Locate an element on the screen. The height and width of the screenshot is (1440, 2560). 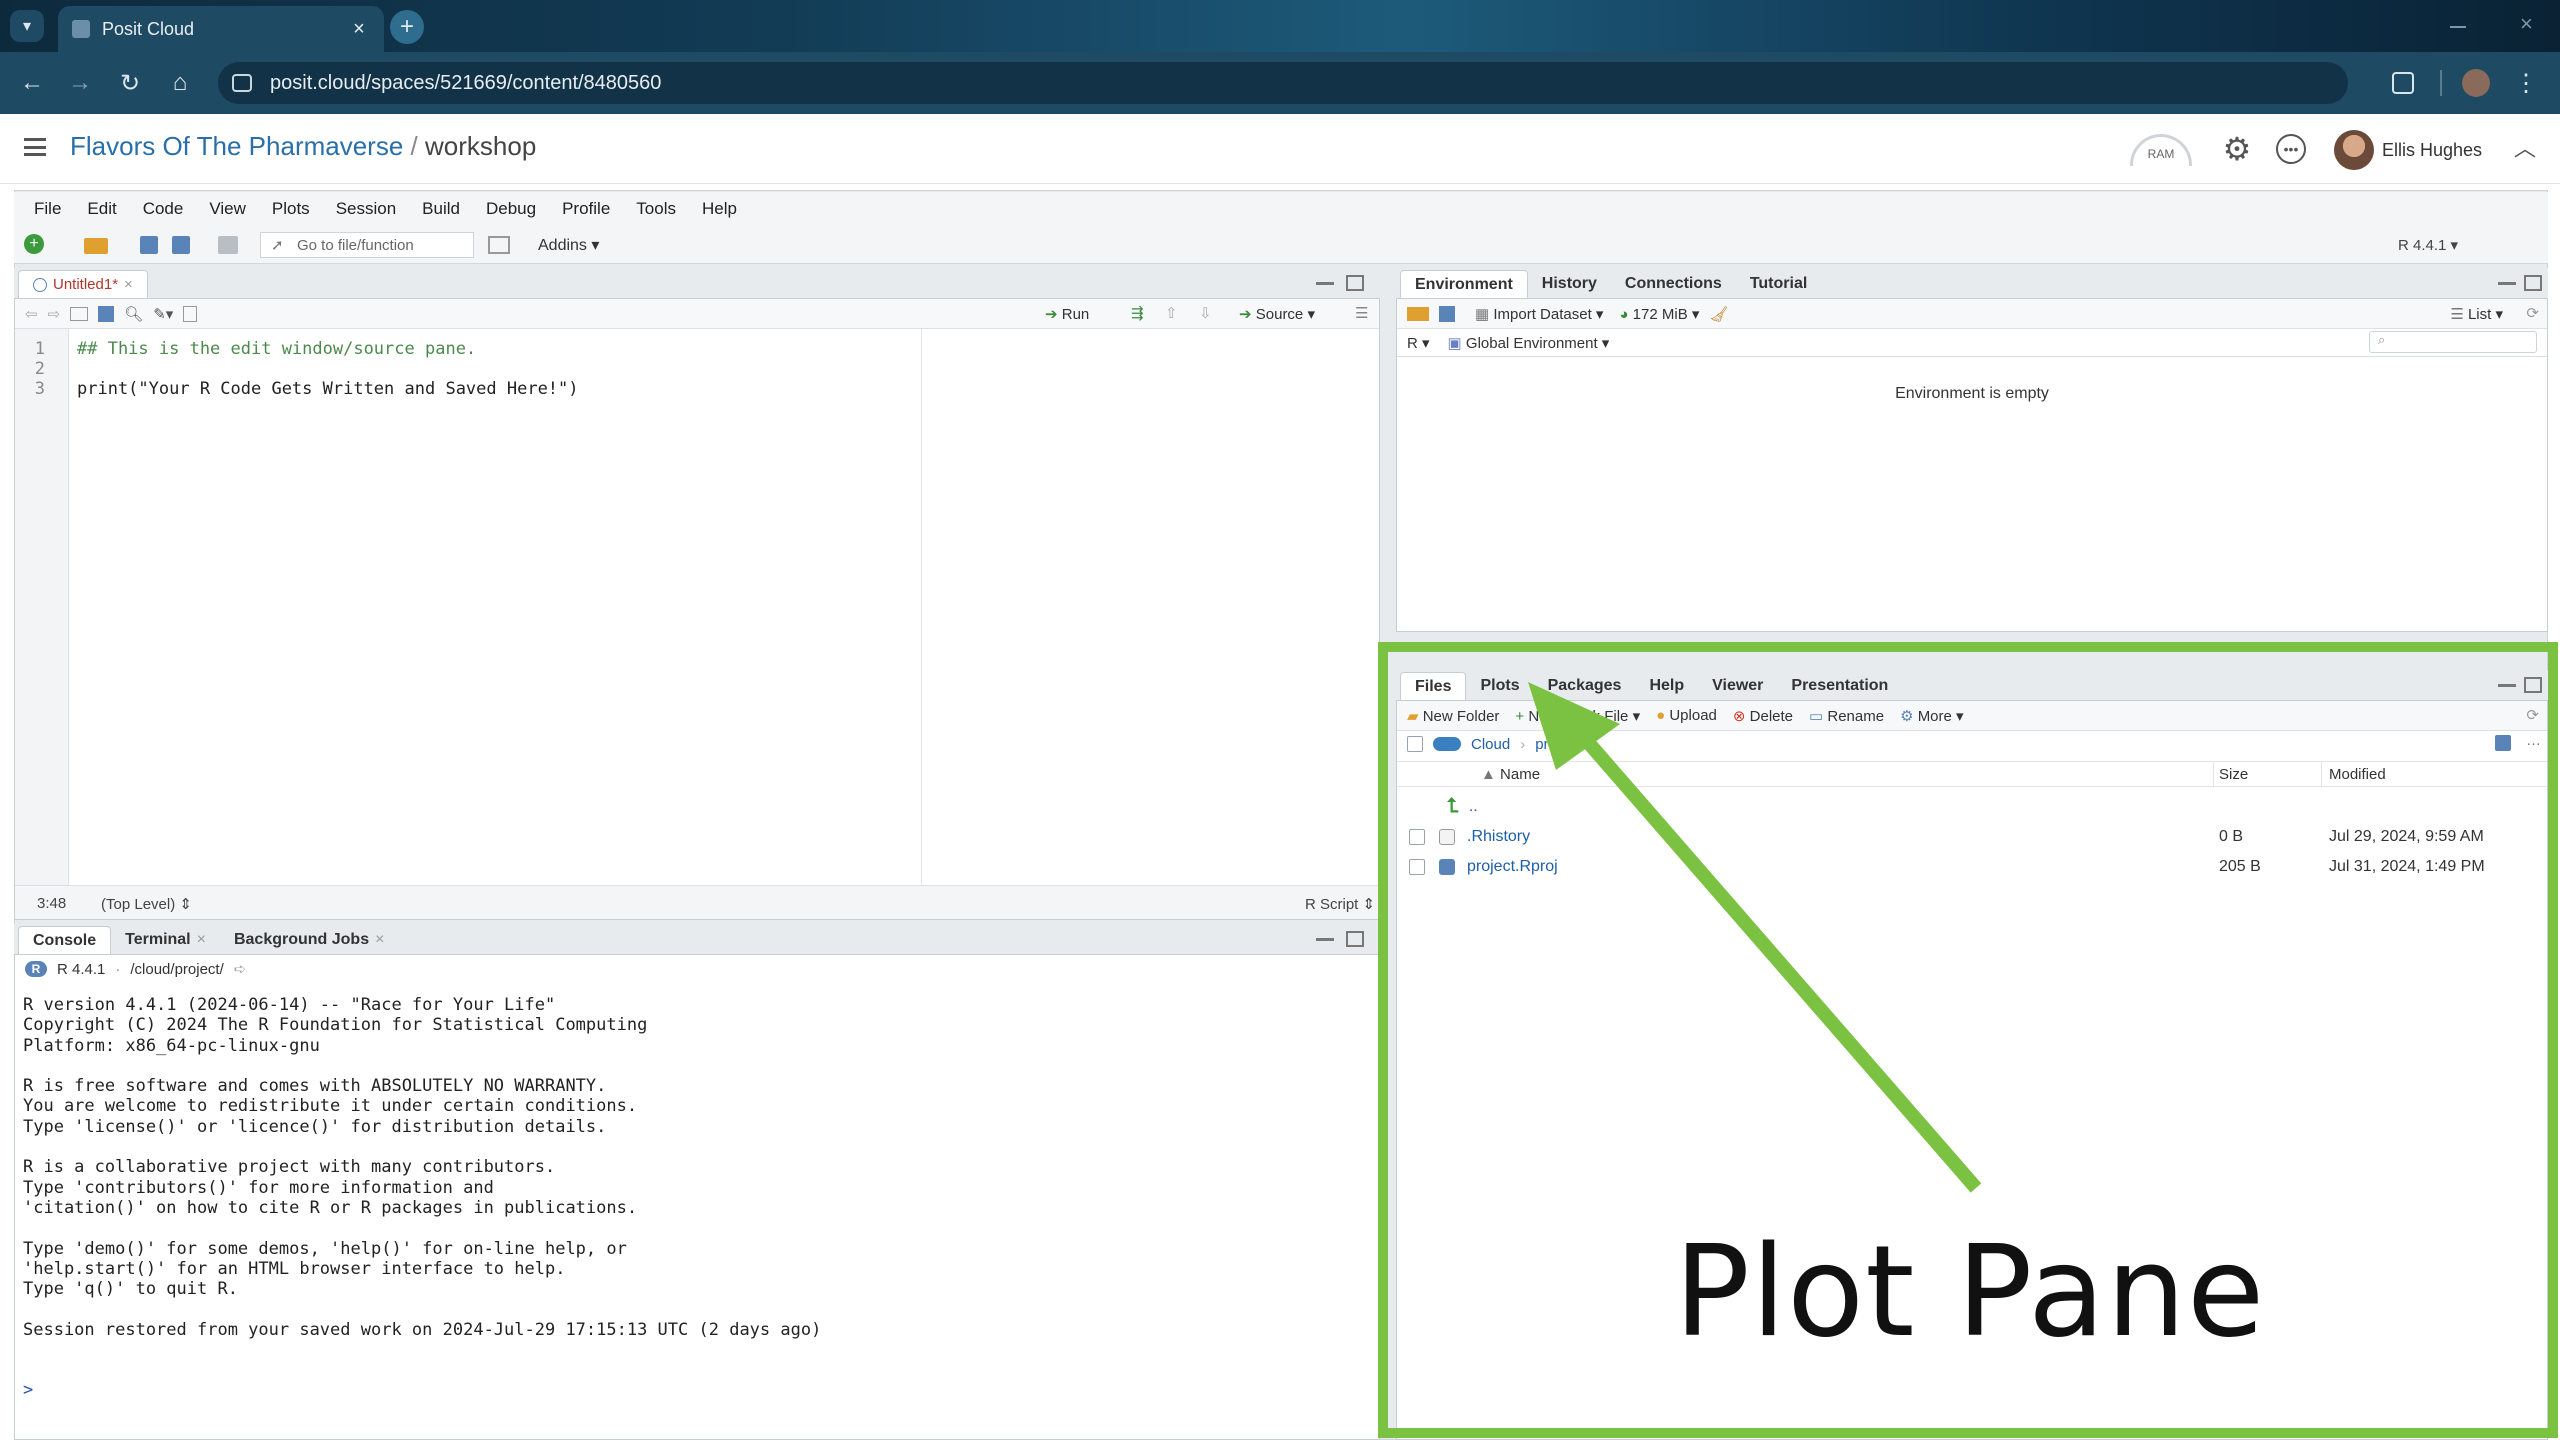
forward-nav-icon: ⇨ is located at coordinates (54, 314).